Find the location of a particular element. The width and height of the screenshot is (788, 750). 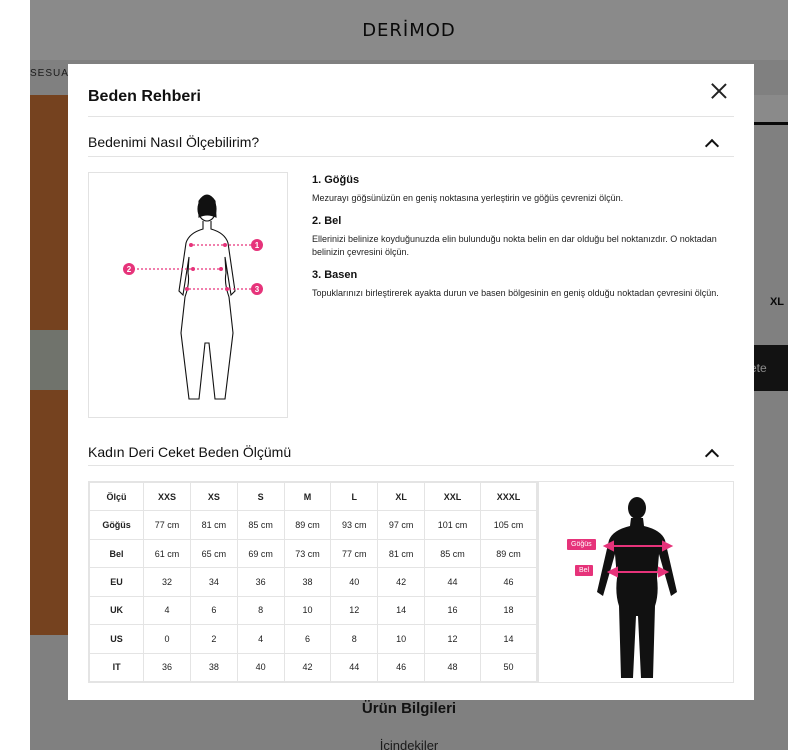

table-cell: 105 cm is located at coordinates (508, 525).